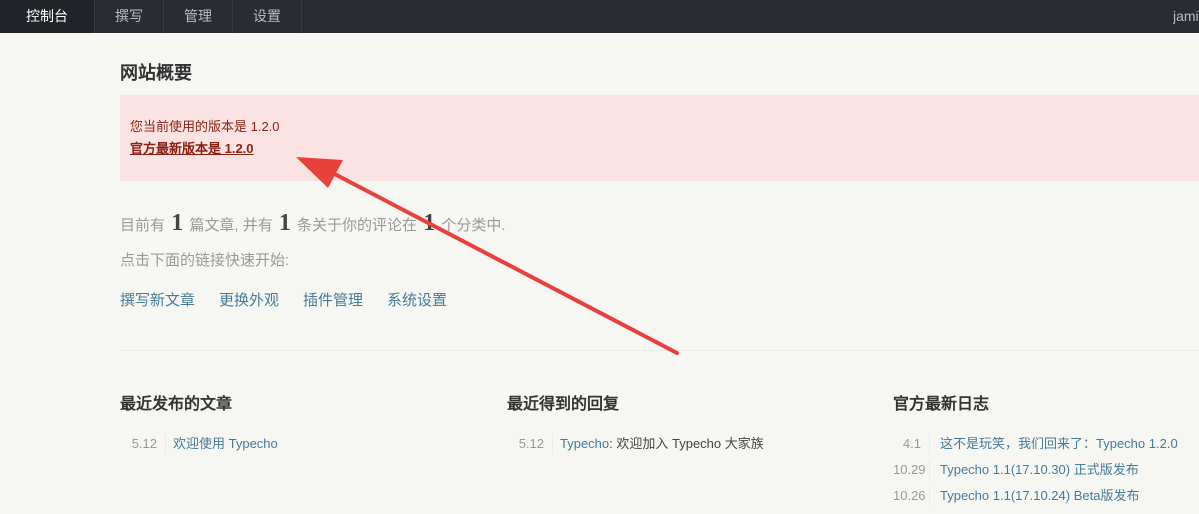 The height and width of the screenshot is (514, 1199). I want to click on recent-posts-title: 最近发布的文章, so click(176, 404).